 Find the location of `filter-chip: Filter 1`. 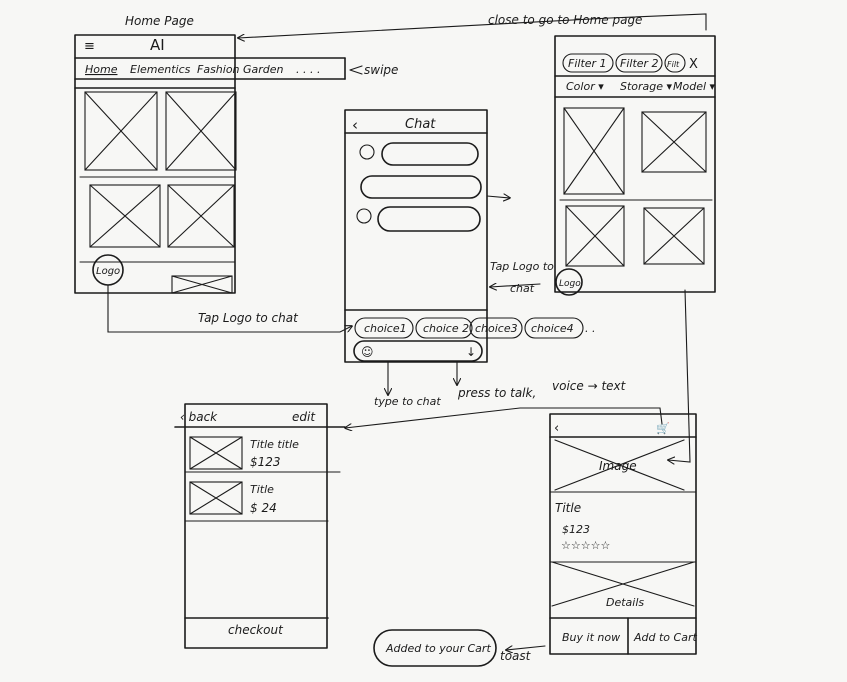

filter-chip: Filter 1 is located at coordinates (588, 63).